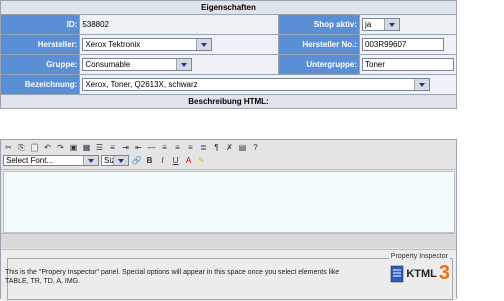 The height and width of the screenshot is (301, 504). Describe the element at coordinates (86, 147) in the screenshot. I see `table-icon: ▦` at that location.